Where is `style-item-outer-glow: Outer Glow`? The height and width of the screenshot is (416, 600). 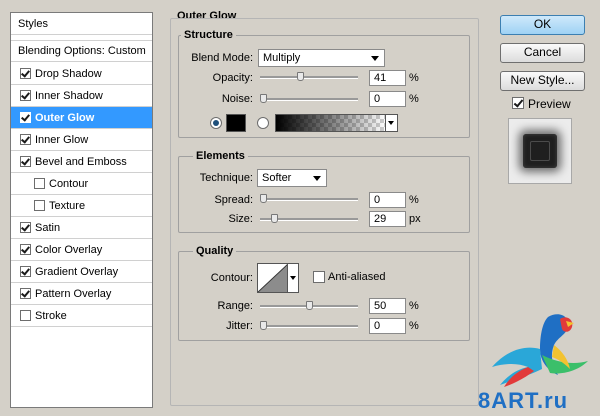 style-item-outer-glow: Outer Glow is located at coordinates (81, 118).